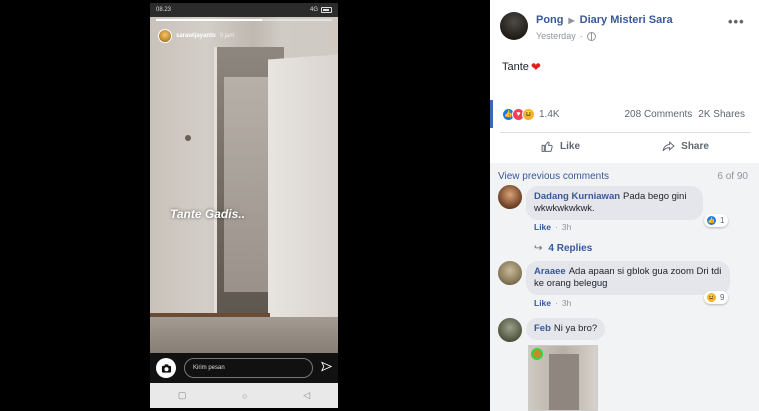 The height and width of the screenshot is (411, 759). I want to click on post-header: Pong ▶ Diary Misteri Sara Yesterday ·, so click(625, 26).